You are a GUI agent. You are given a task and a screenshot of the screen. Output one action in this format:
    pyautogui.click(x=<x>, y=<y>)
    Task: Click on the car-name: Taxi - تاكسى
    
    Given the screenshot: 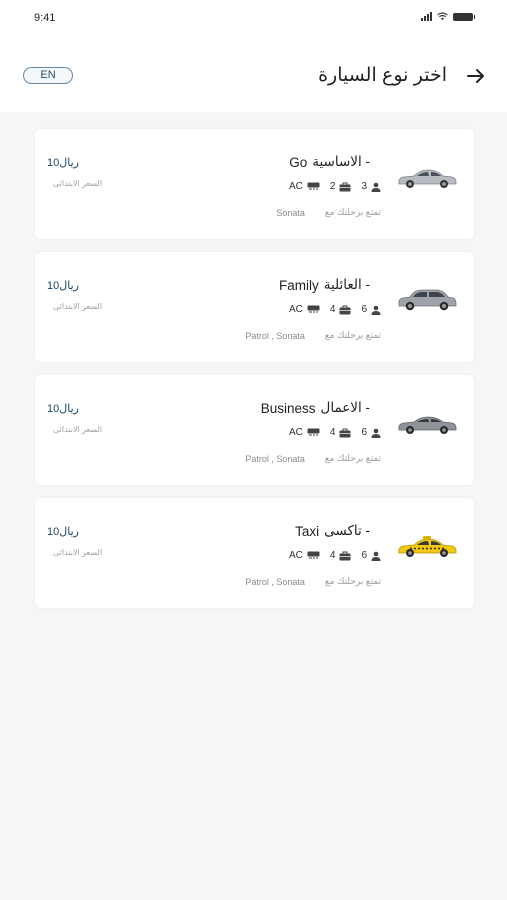 What is the action you would take?
    pyautogui.click(x=332, y=531)
    